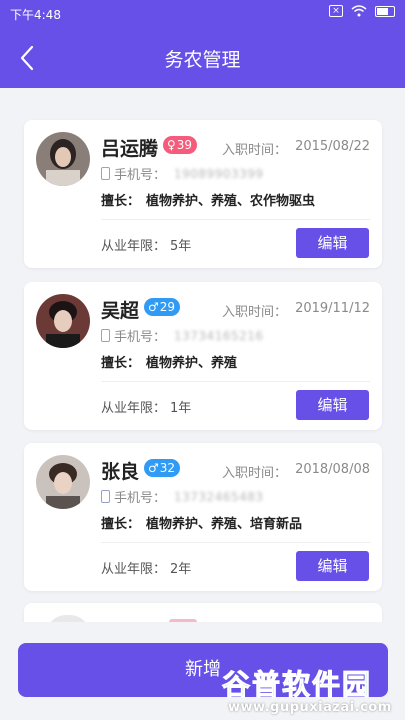 Image resolution: width=405 pixels, height=720 pixels. I want to click on years-row: 从业年限： 5年, so click(146, 244).